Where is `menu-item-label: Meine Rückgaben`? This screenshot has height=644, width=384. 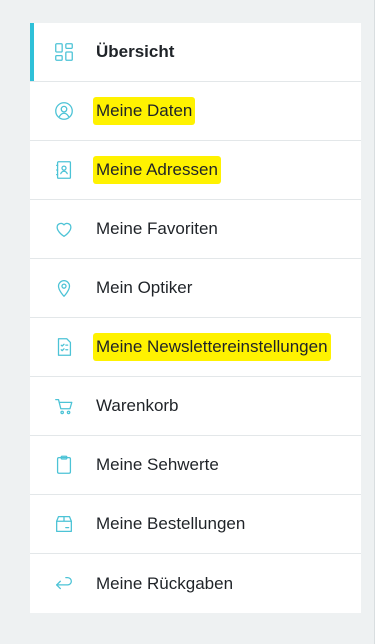
menu-item-label: Meine Rückgaben is located at coordinates (165, 583).